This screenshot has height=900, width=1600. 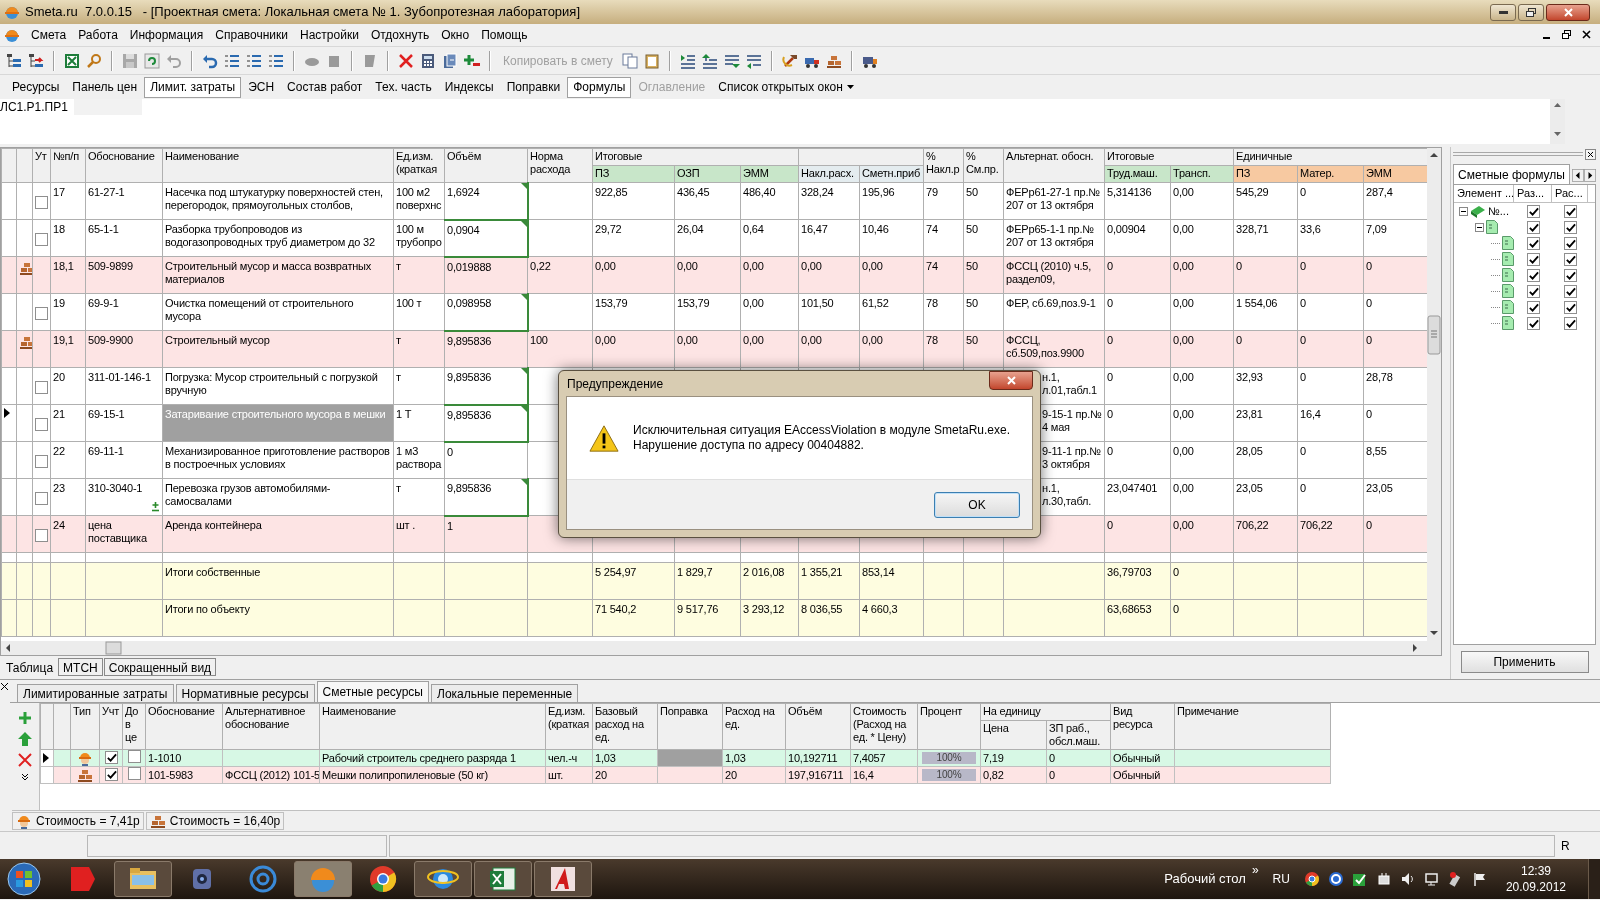 What do you see at coordinates (1567, 35) in the screenshot?
I see `mdi-restore-button` at bounding box center [1567, 35].